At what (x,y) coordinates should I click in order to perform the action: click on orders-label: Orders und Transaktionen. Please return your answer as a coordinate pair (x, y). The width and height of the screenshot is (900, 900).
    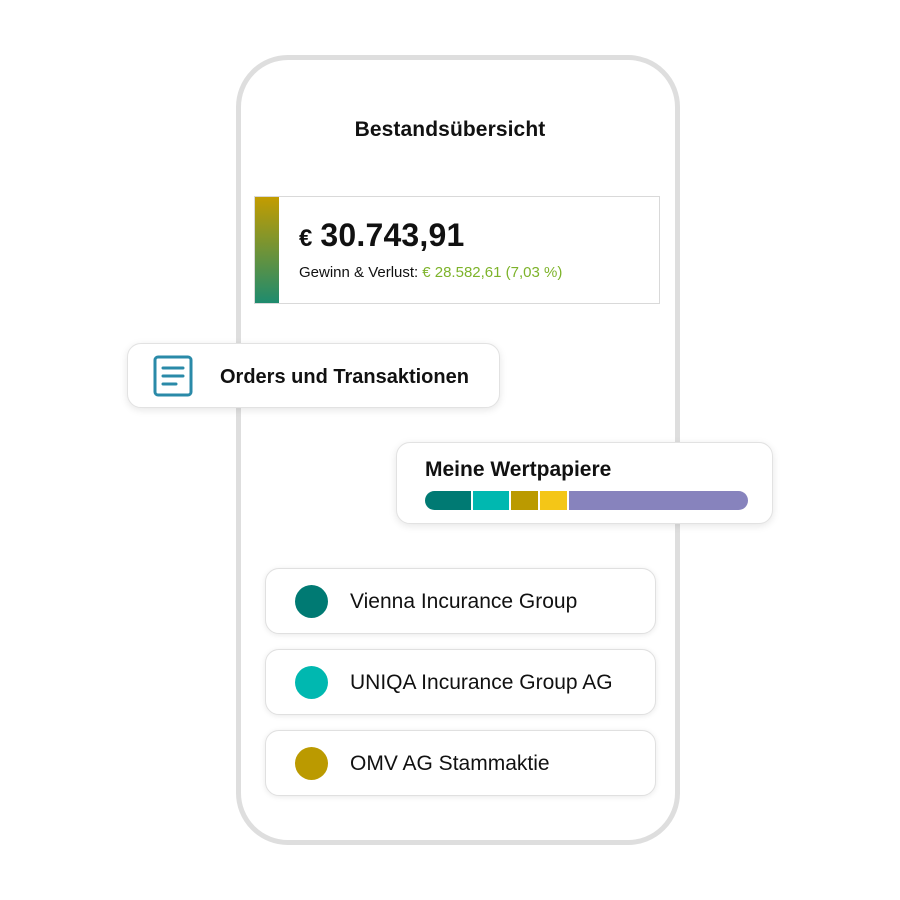
    Looking at the image, I should click on (344, 377).